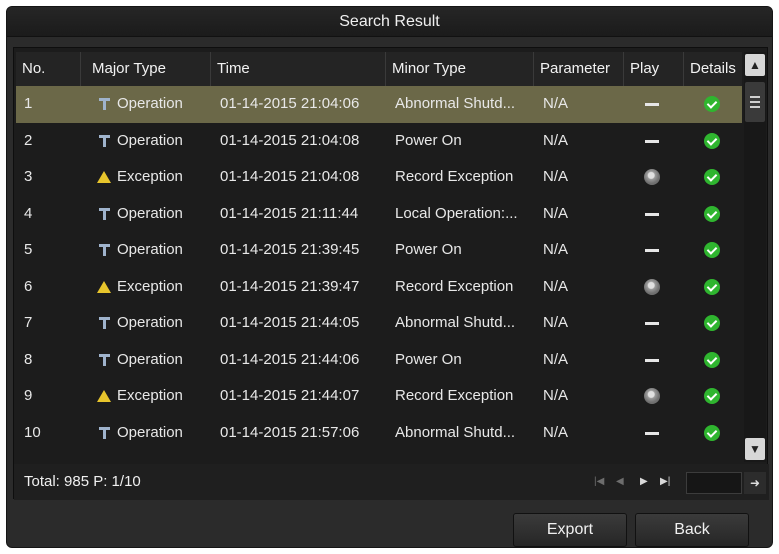 This screenshot has height=554, width=779. Describe the element at coordinates (389, 22) in the screenshot. I see `dialog-title: Search Result` at that location.